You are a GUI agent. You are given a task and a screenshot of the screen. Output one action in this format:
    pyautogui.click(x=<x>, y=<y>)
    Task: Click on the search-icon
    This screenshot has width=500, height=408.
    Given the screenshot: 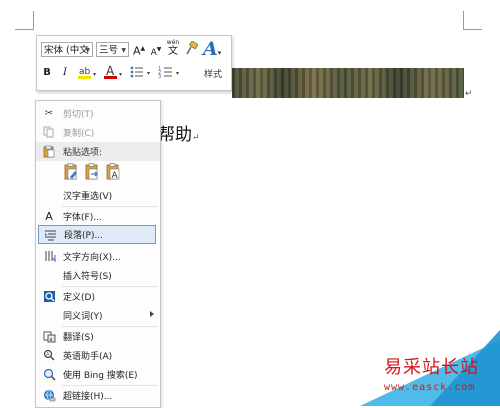 What is the action you would take?
    pyautogui.click(x=49, y=374)
    